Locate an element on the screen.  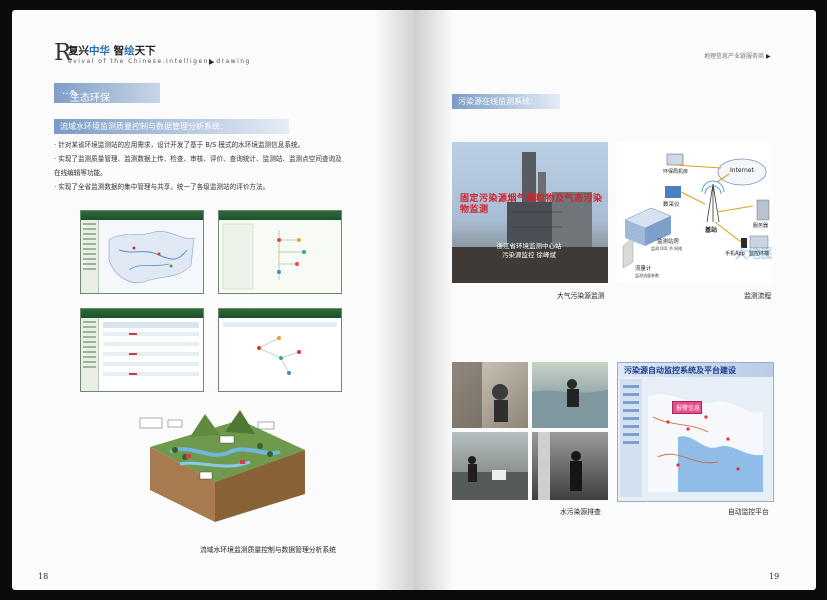
label-server: 服务器 is located at coordinates (761, 226).